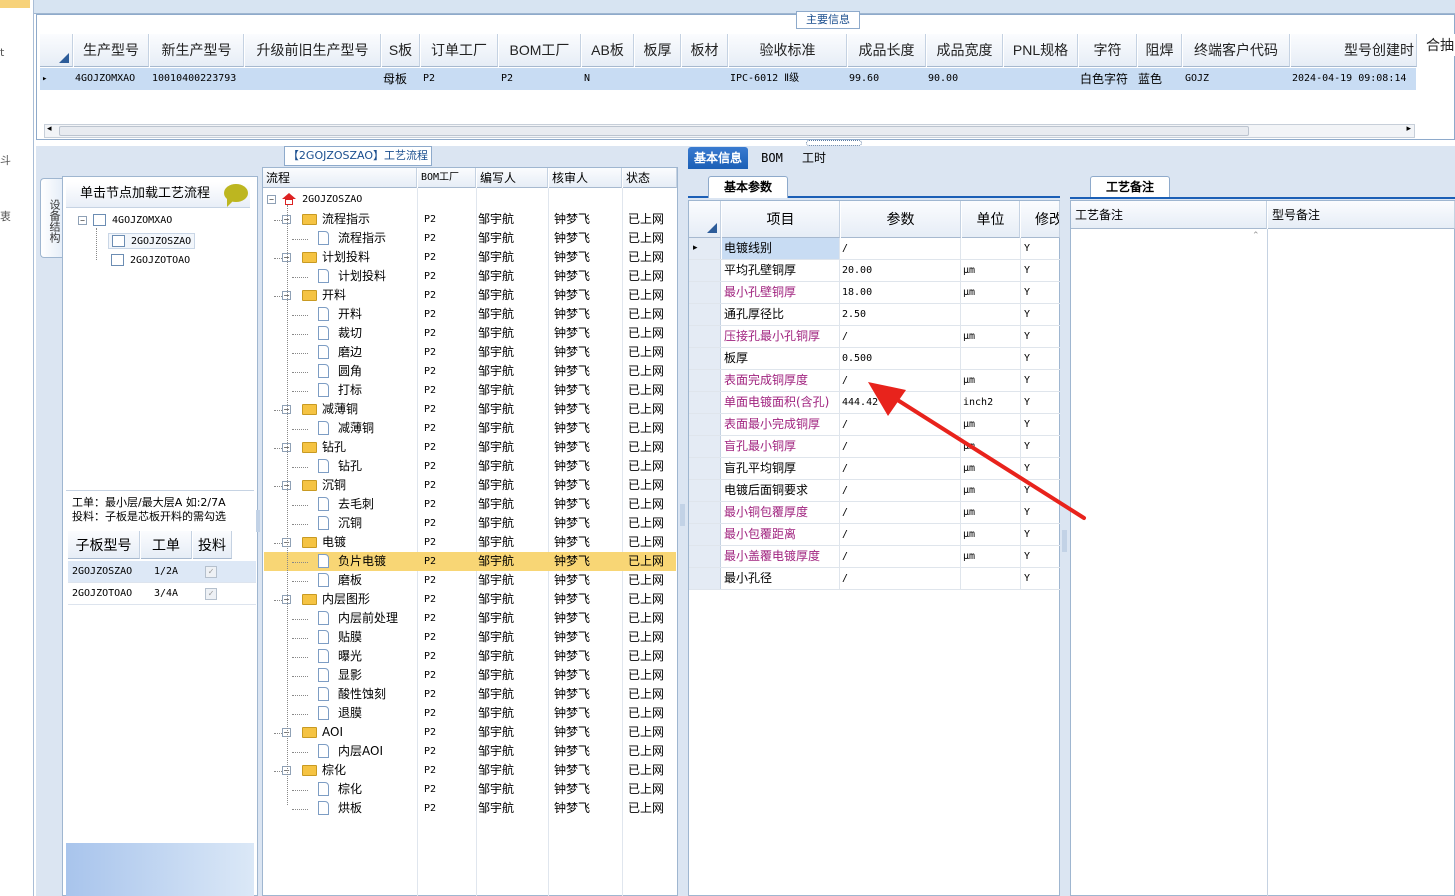  I want to click on horizontal-scrollbar: ◂ ▸, so click(729, 131).